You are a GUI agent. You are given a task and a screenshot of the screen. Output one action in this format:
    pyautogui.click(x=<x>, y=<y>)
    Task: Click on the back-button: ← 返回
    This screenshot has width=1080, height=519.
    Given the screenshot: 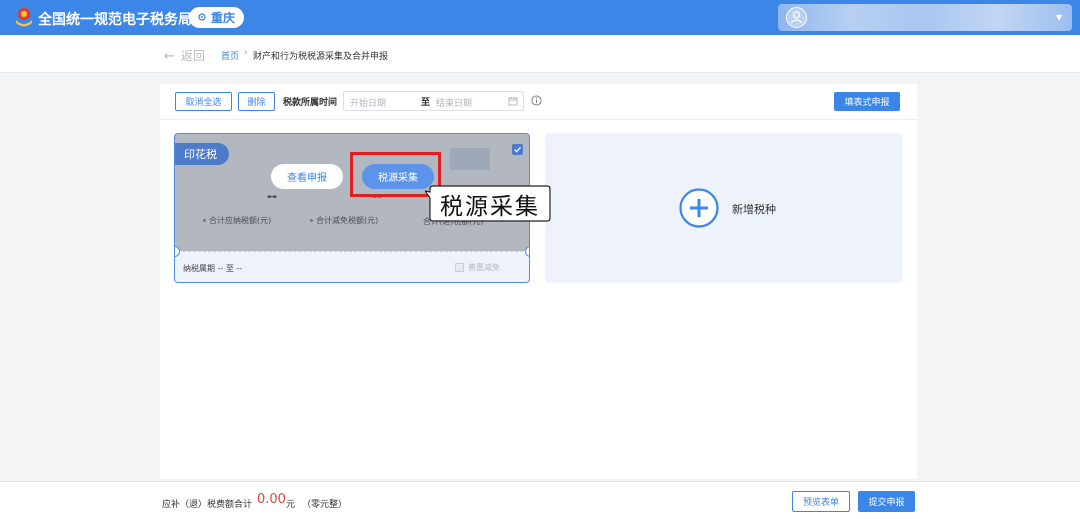 What is the action you would take?
    pyautogui.click(x=184, y=55)
    